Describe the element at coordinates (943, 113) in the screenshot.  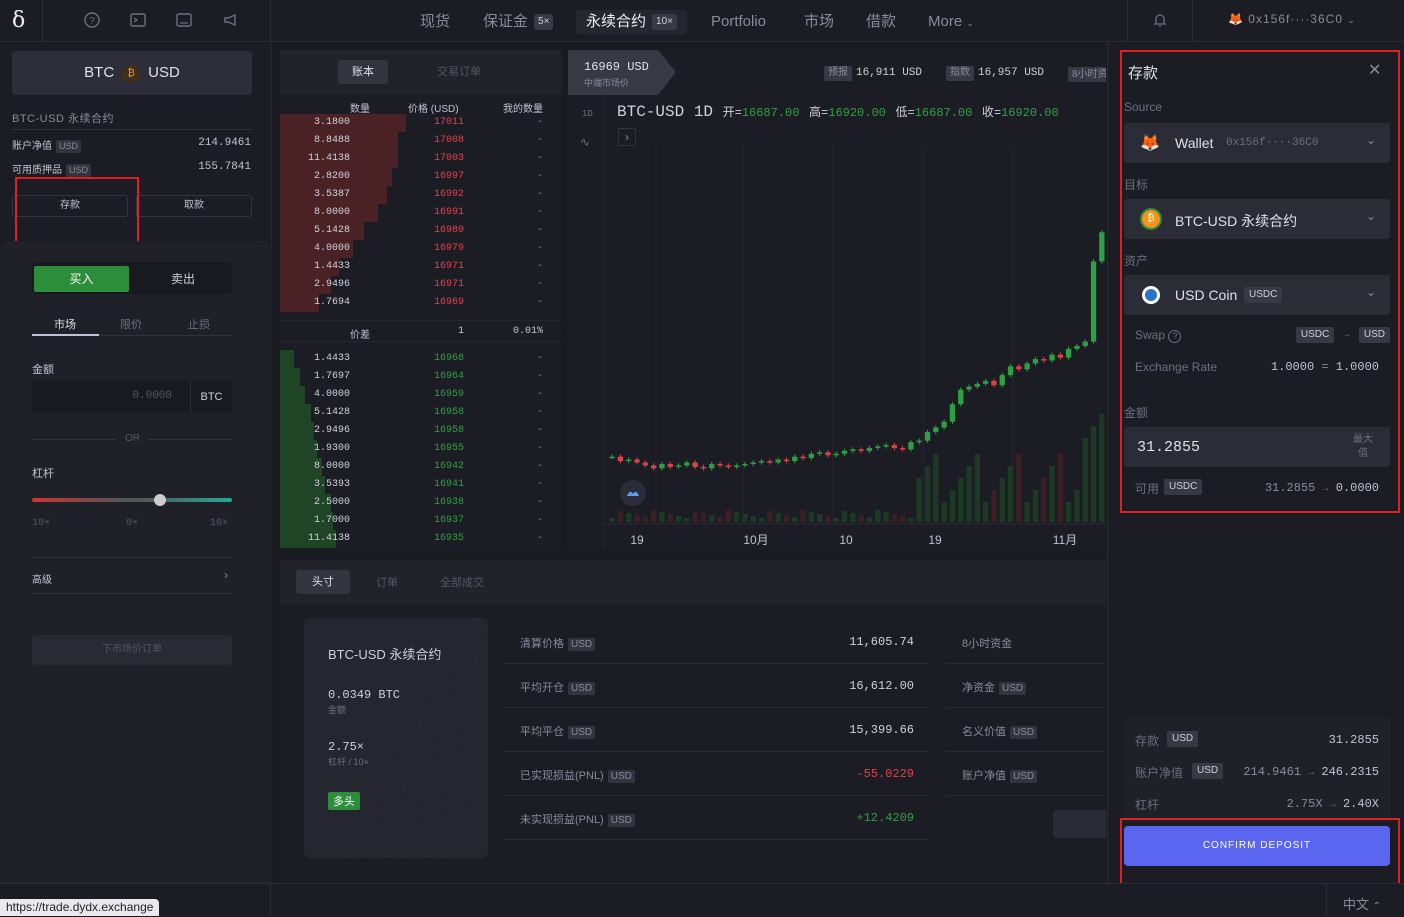
I see `low-value: 16687.00` at that location.